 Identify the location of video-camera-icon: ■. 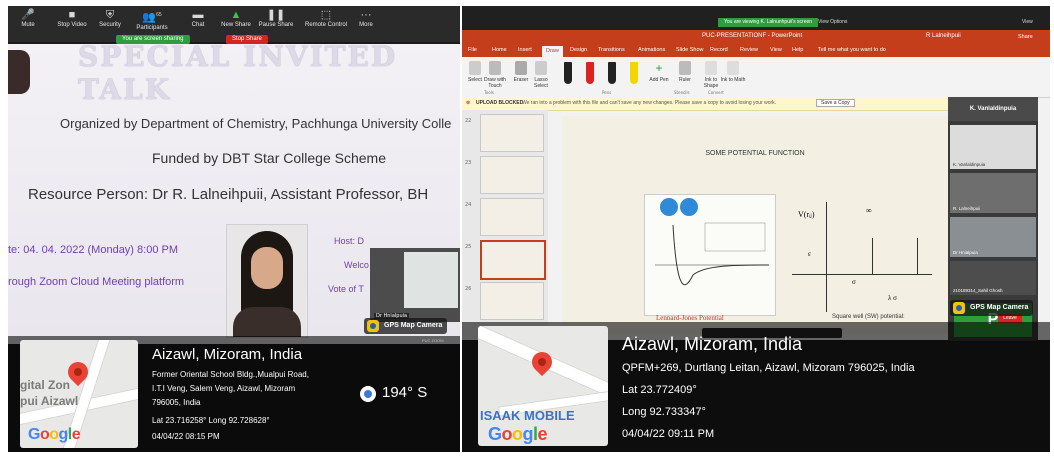
(72, 15).